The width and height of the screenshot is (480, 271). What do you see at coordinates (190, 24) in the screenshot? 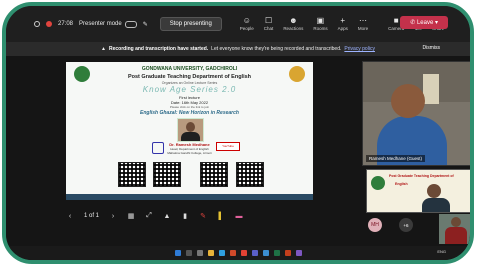
I see `stop-presenting-button: Stop presenting` at bounding box center [190, 24].